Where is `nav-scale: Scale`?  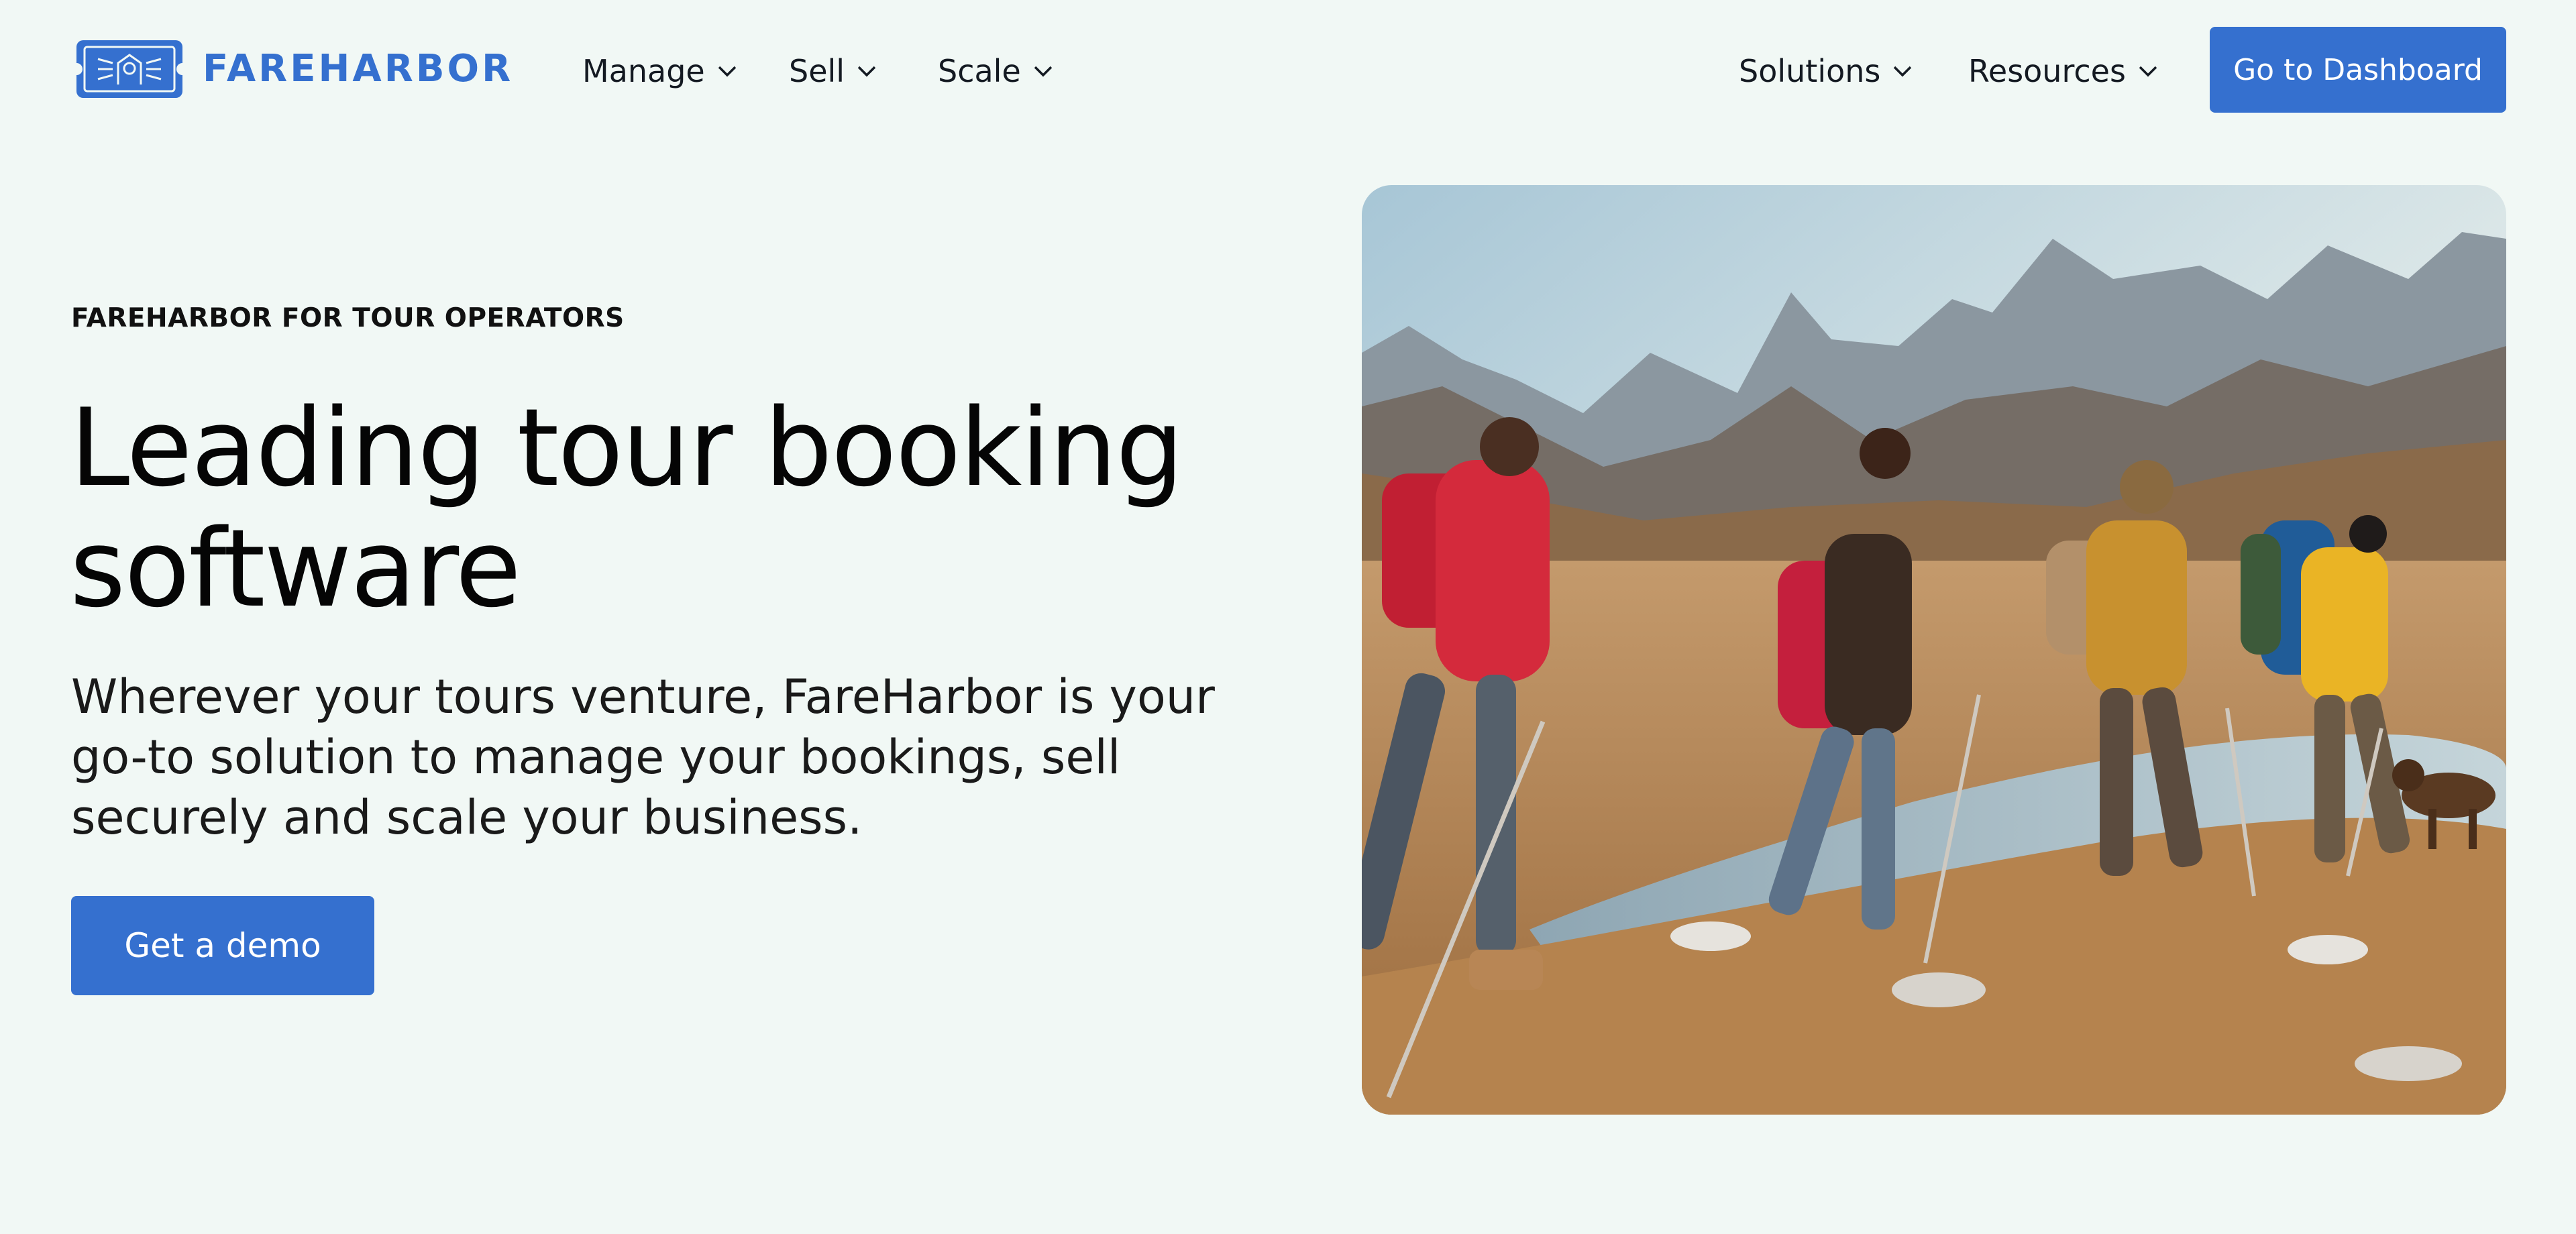 nav-scale: Scale is located at coordinates (995, 71).